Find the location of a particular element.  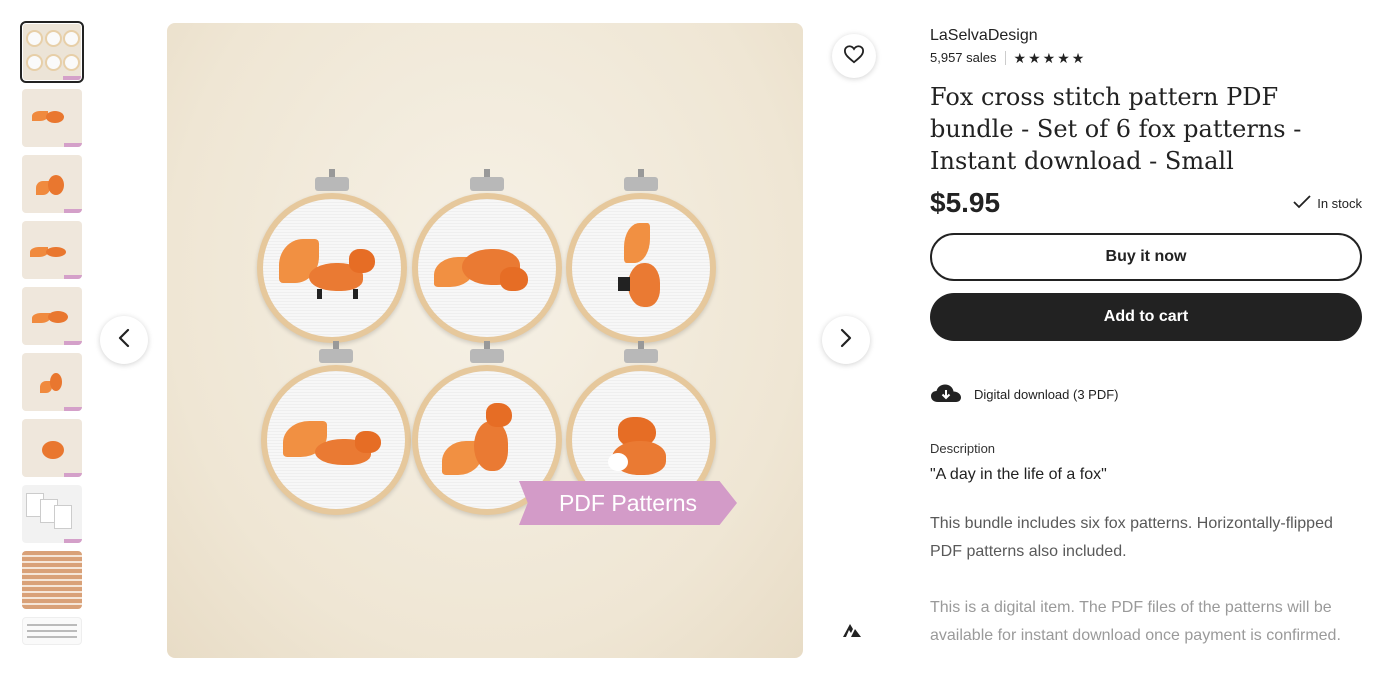

buy-it-now-button: Buy it now is located at coordinates (1146, 257).